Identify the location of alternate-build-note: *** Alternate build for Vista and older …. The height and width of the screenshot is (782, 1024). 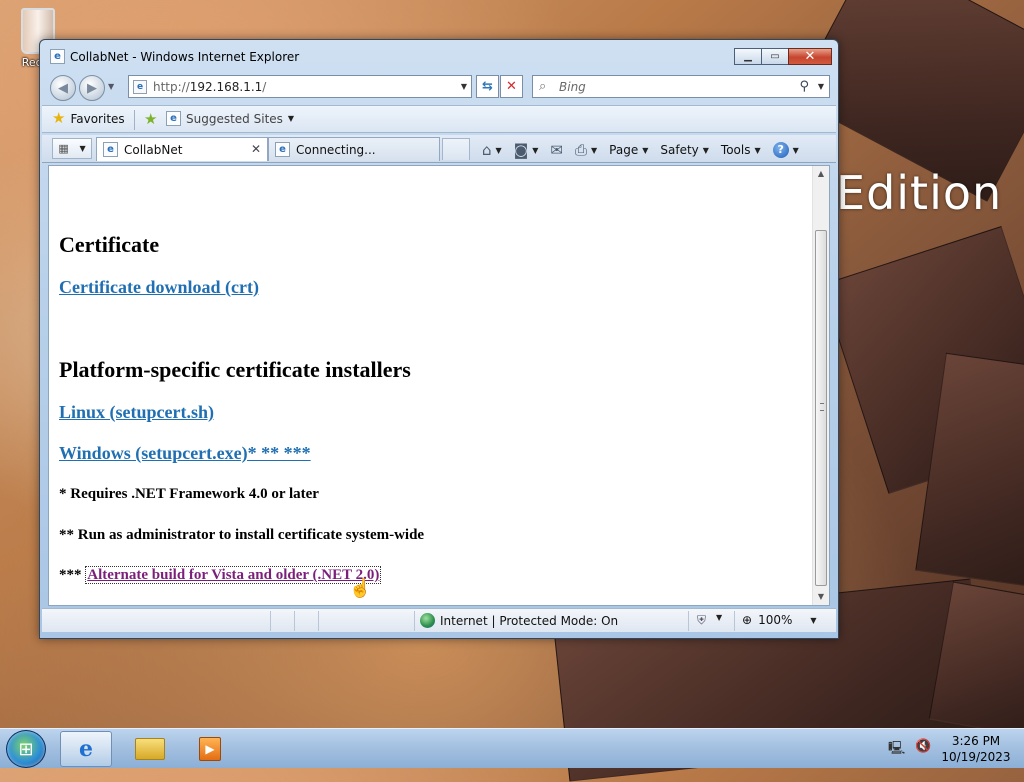
(220, 575).